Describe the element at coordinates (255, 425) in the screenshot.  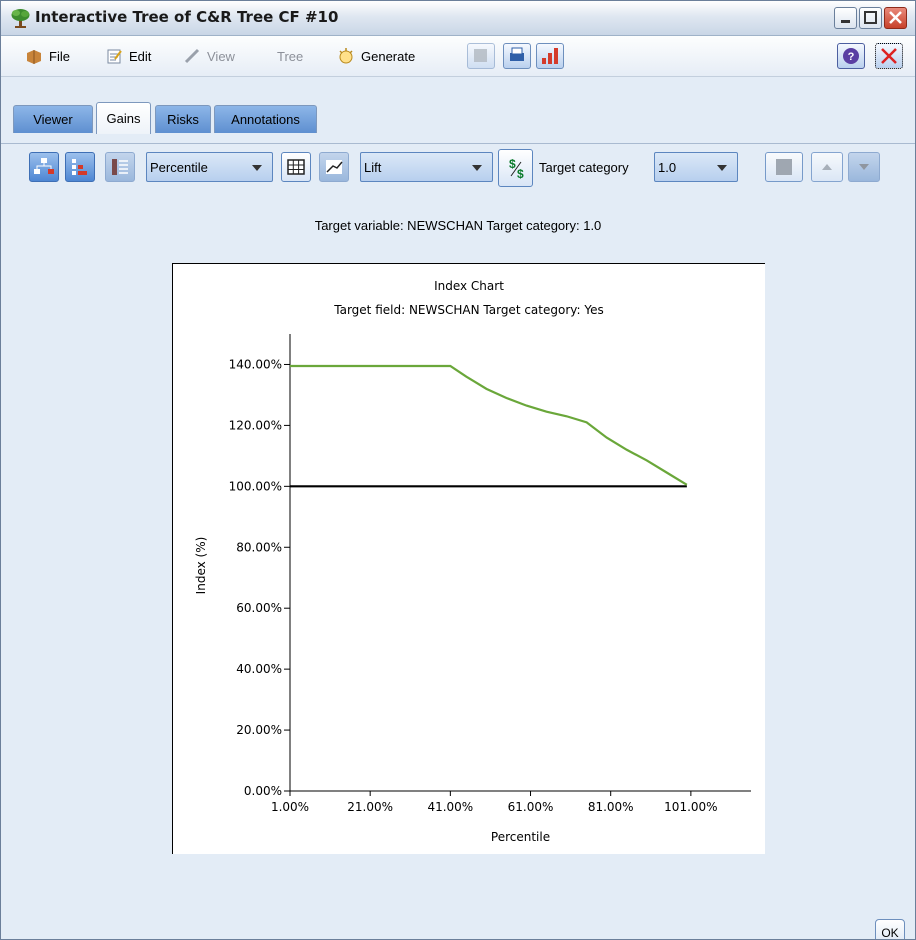
I see `y-tick-label: 120.00%` at that location.